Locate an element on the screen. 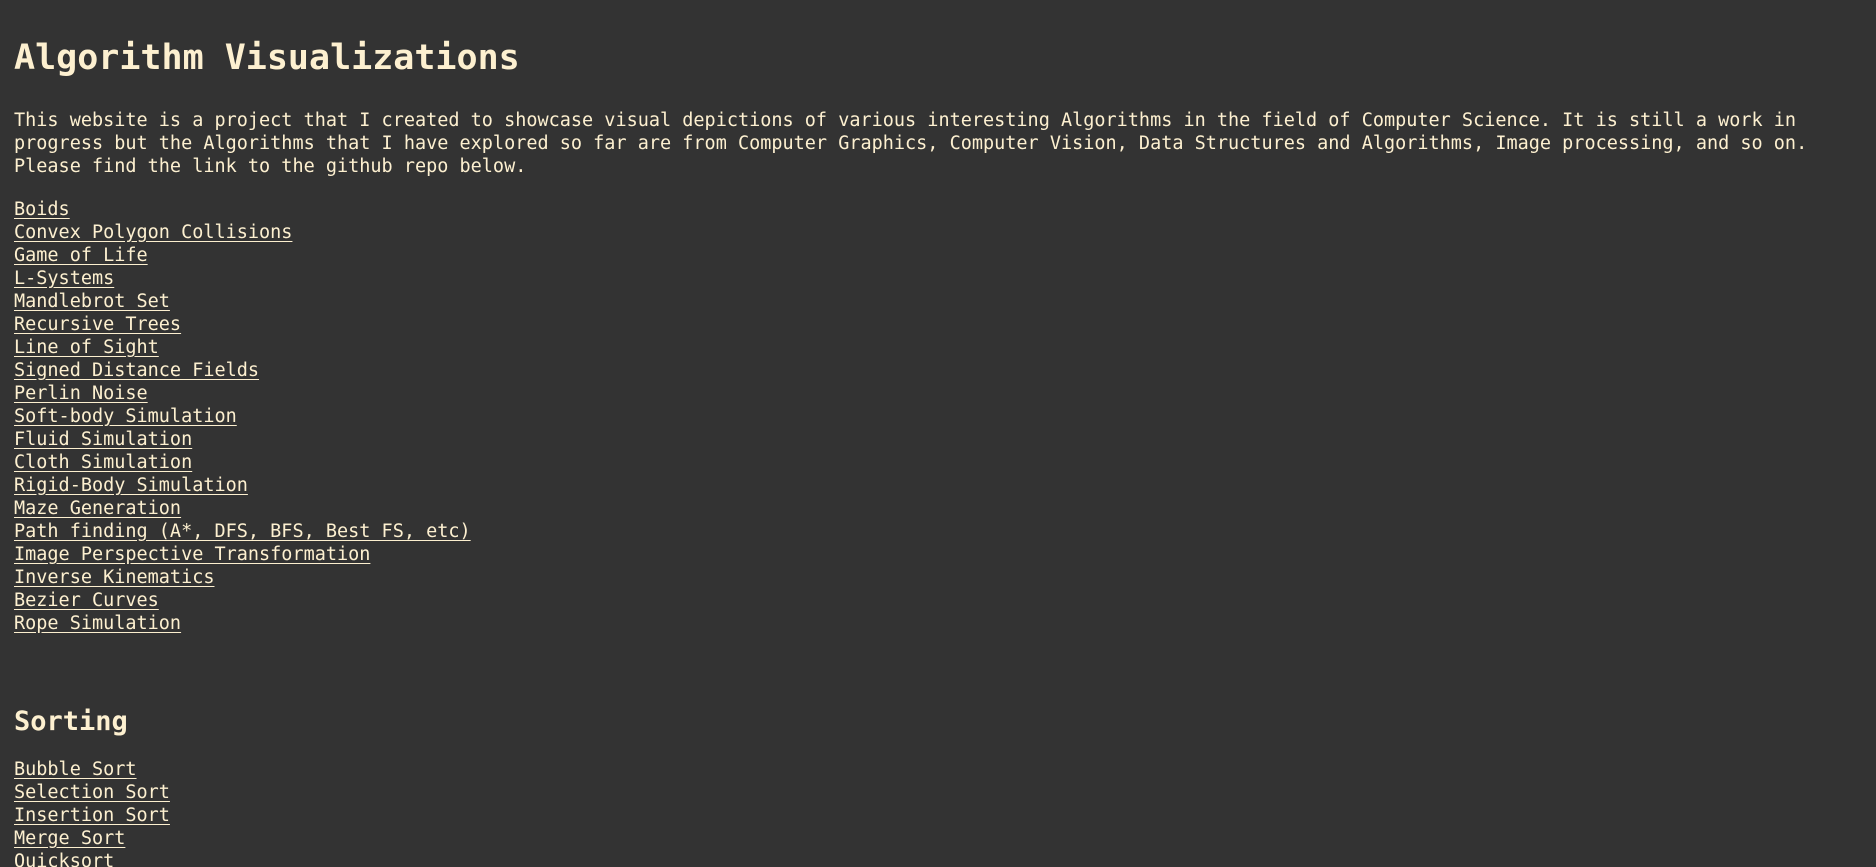 The height and width of the screenshot is (867, 1876). link-recursive-trees: Recursive Trees is located at coordinates (97, 324).